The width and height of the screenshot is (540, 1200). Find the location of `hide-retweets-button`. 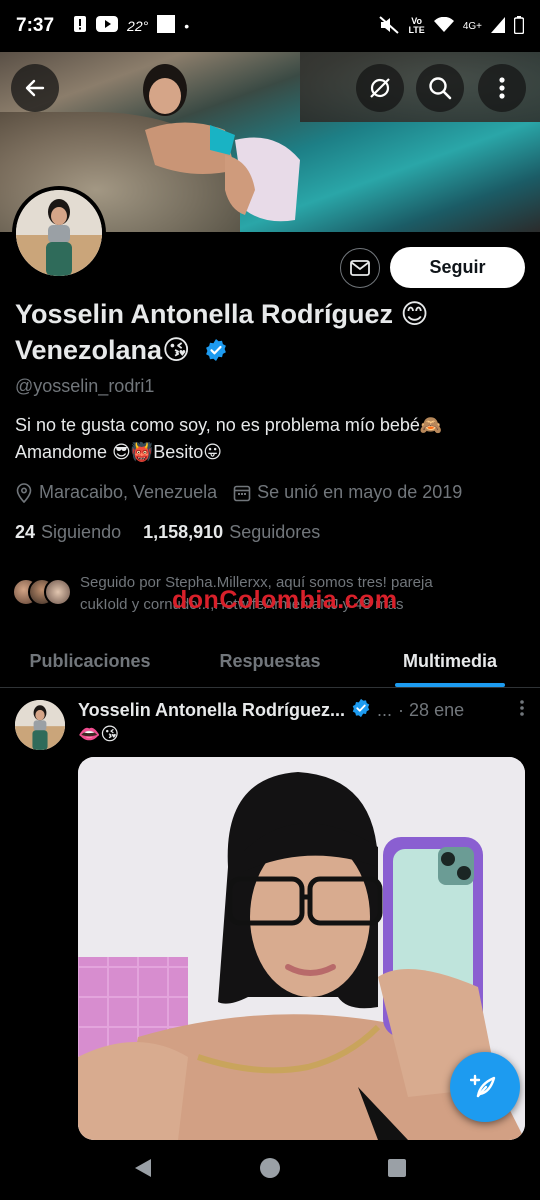

hide-retweets-button is located at coordinates (380, 88).